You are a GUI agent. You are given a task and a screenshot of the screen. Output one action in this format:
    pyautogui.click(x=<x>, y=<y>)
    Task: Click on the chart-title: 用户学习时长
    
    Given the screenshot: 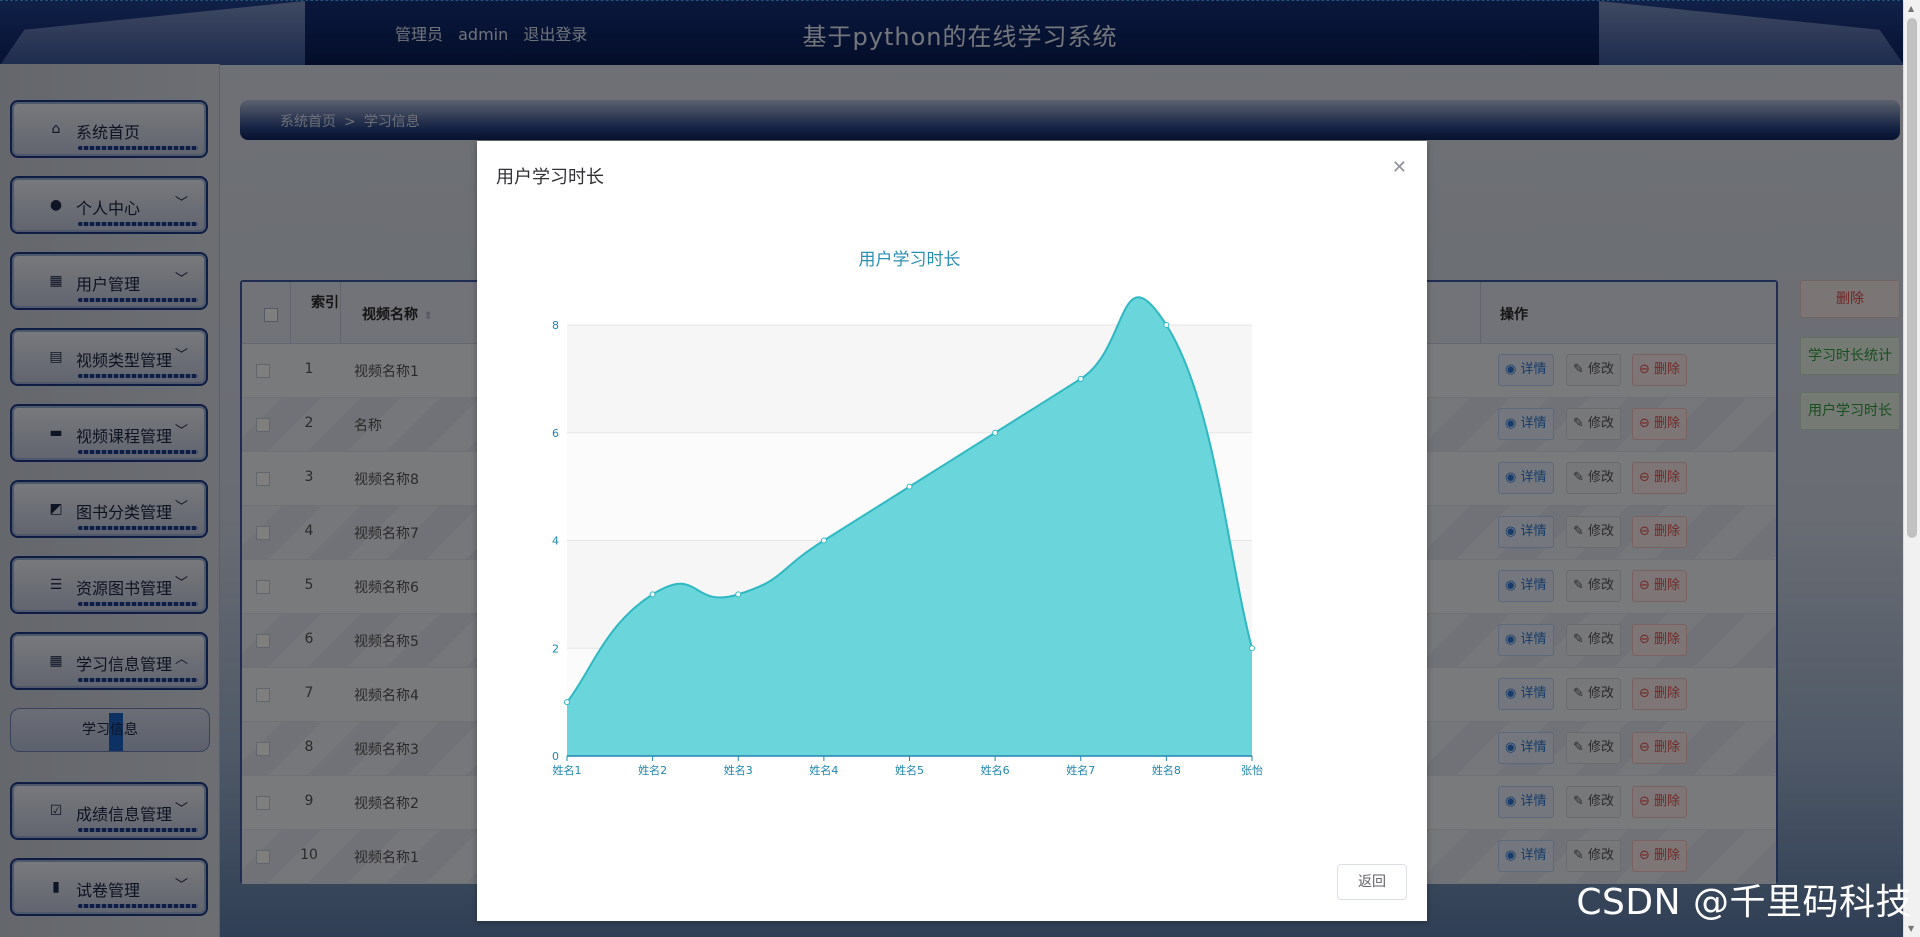 What is the action you would take?
    pyautogui.click(x=910, y=260)
    